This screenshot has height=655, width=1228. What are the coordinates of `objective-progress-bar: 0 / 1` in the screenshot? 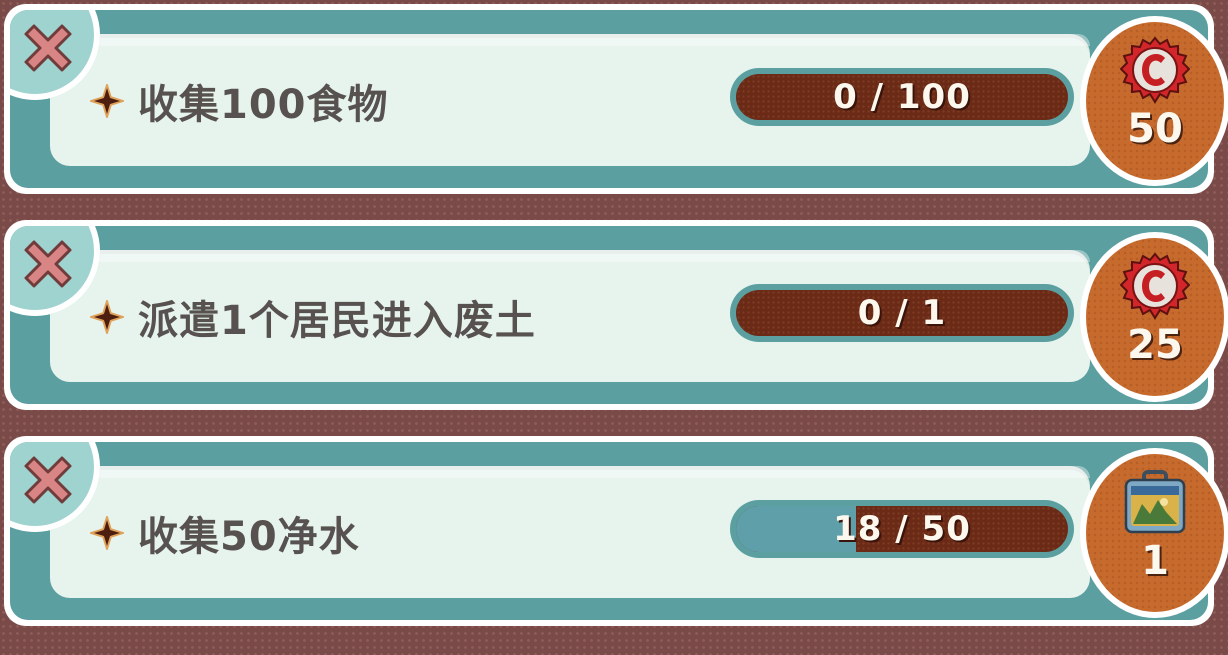 It's located at (902, 313).